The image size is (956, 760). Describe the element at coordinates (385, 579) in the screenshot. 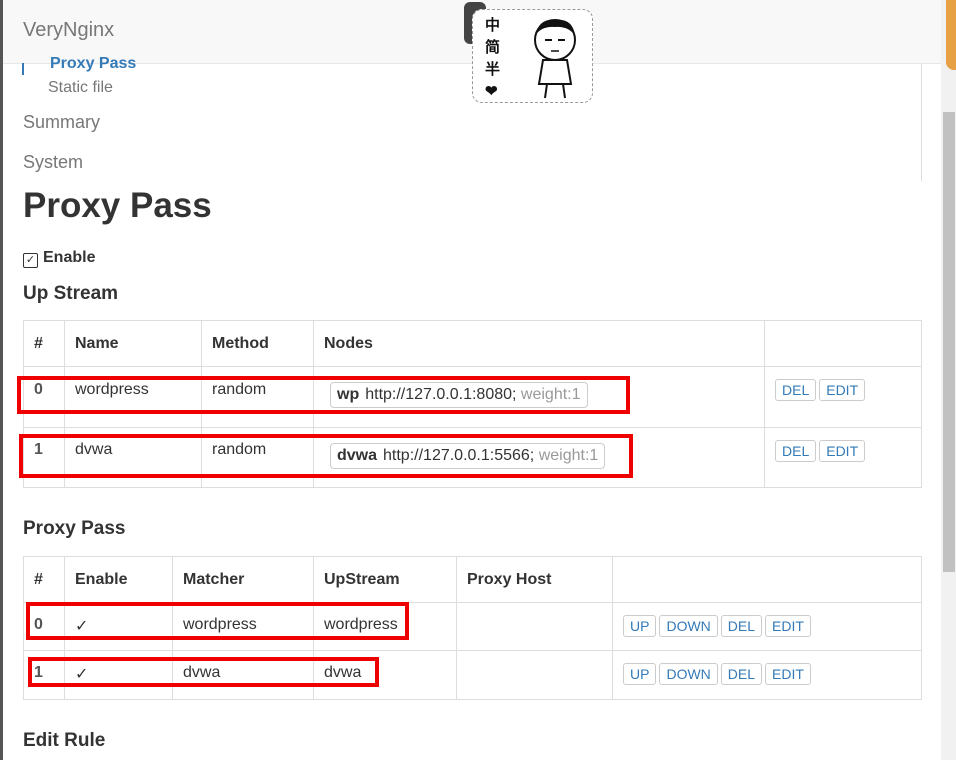

I see `column-header: UpStream` at that location.